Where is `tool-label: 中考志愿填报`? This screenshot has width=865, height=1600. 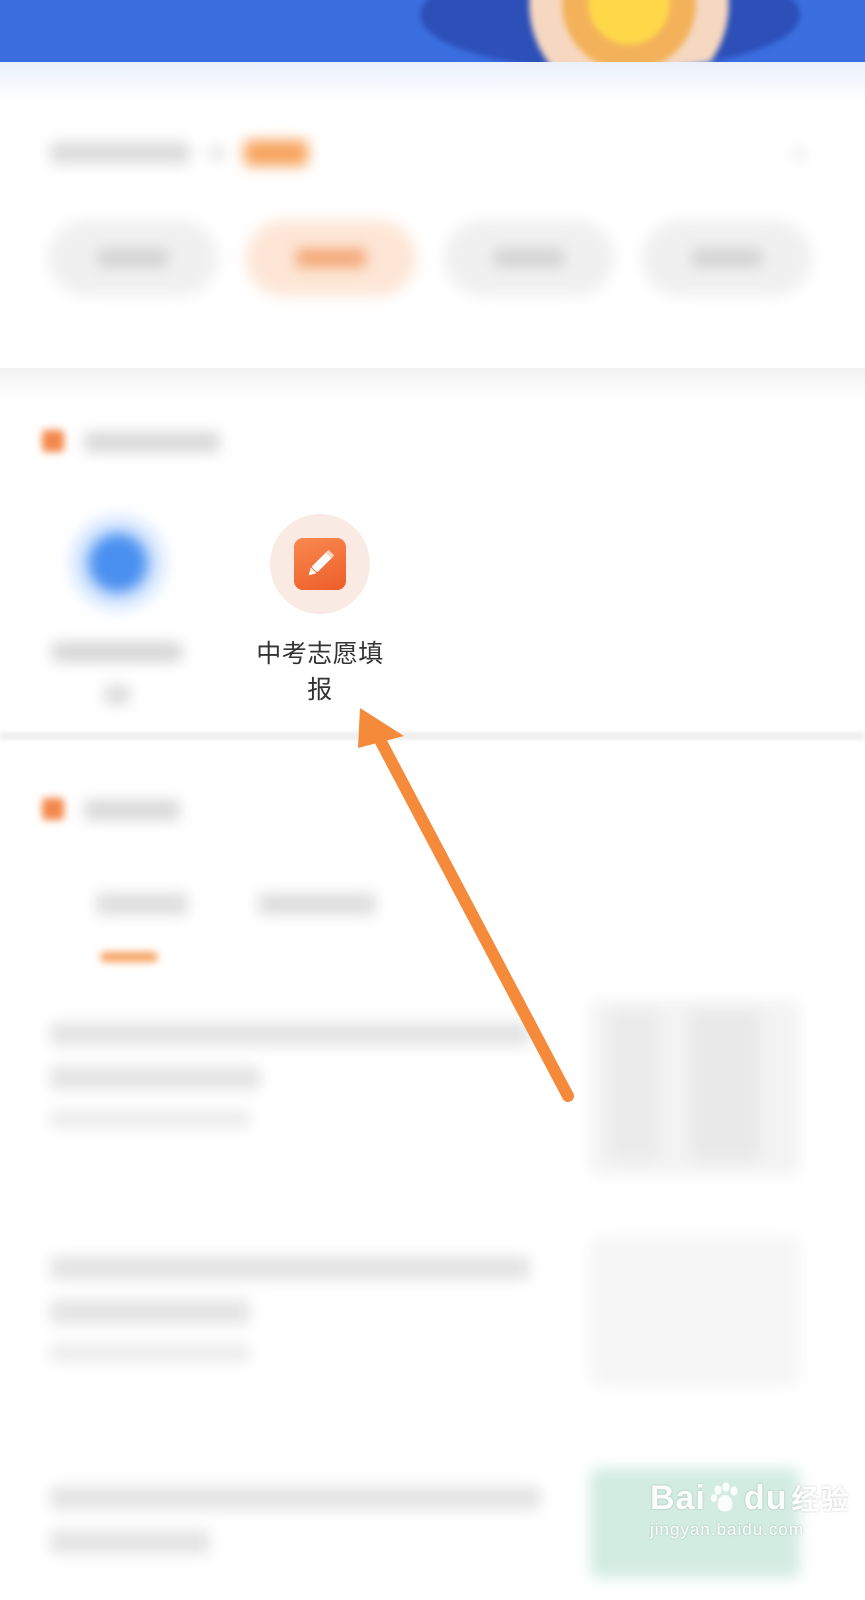
tool-label: 中考志愿填报 is located at coordinates (320, 671).